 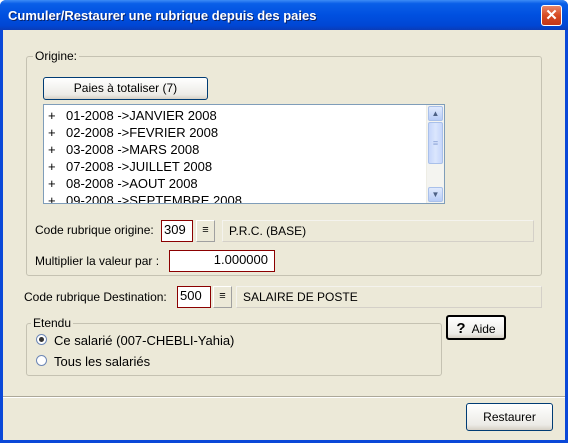 I want to click on scroll-down-button: ▼, so click(x=435, y=194).